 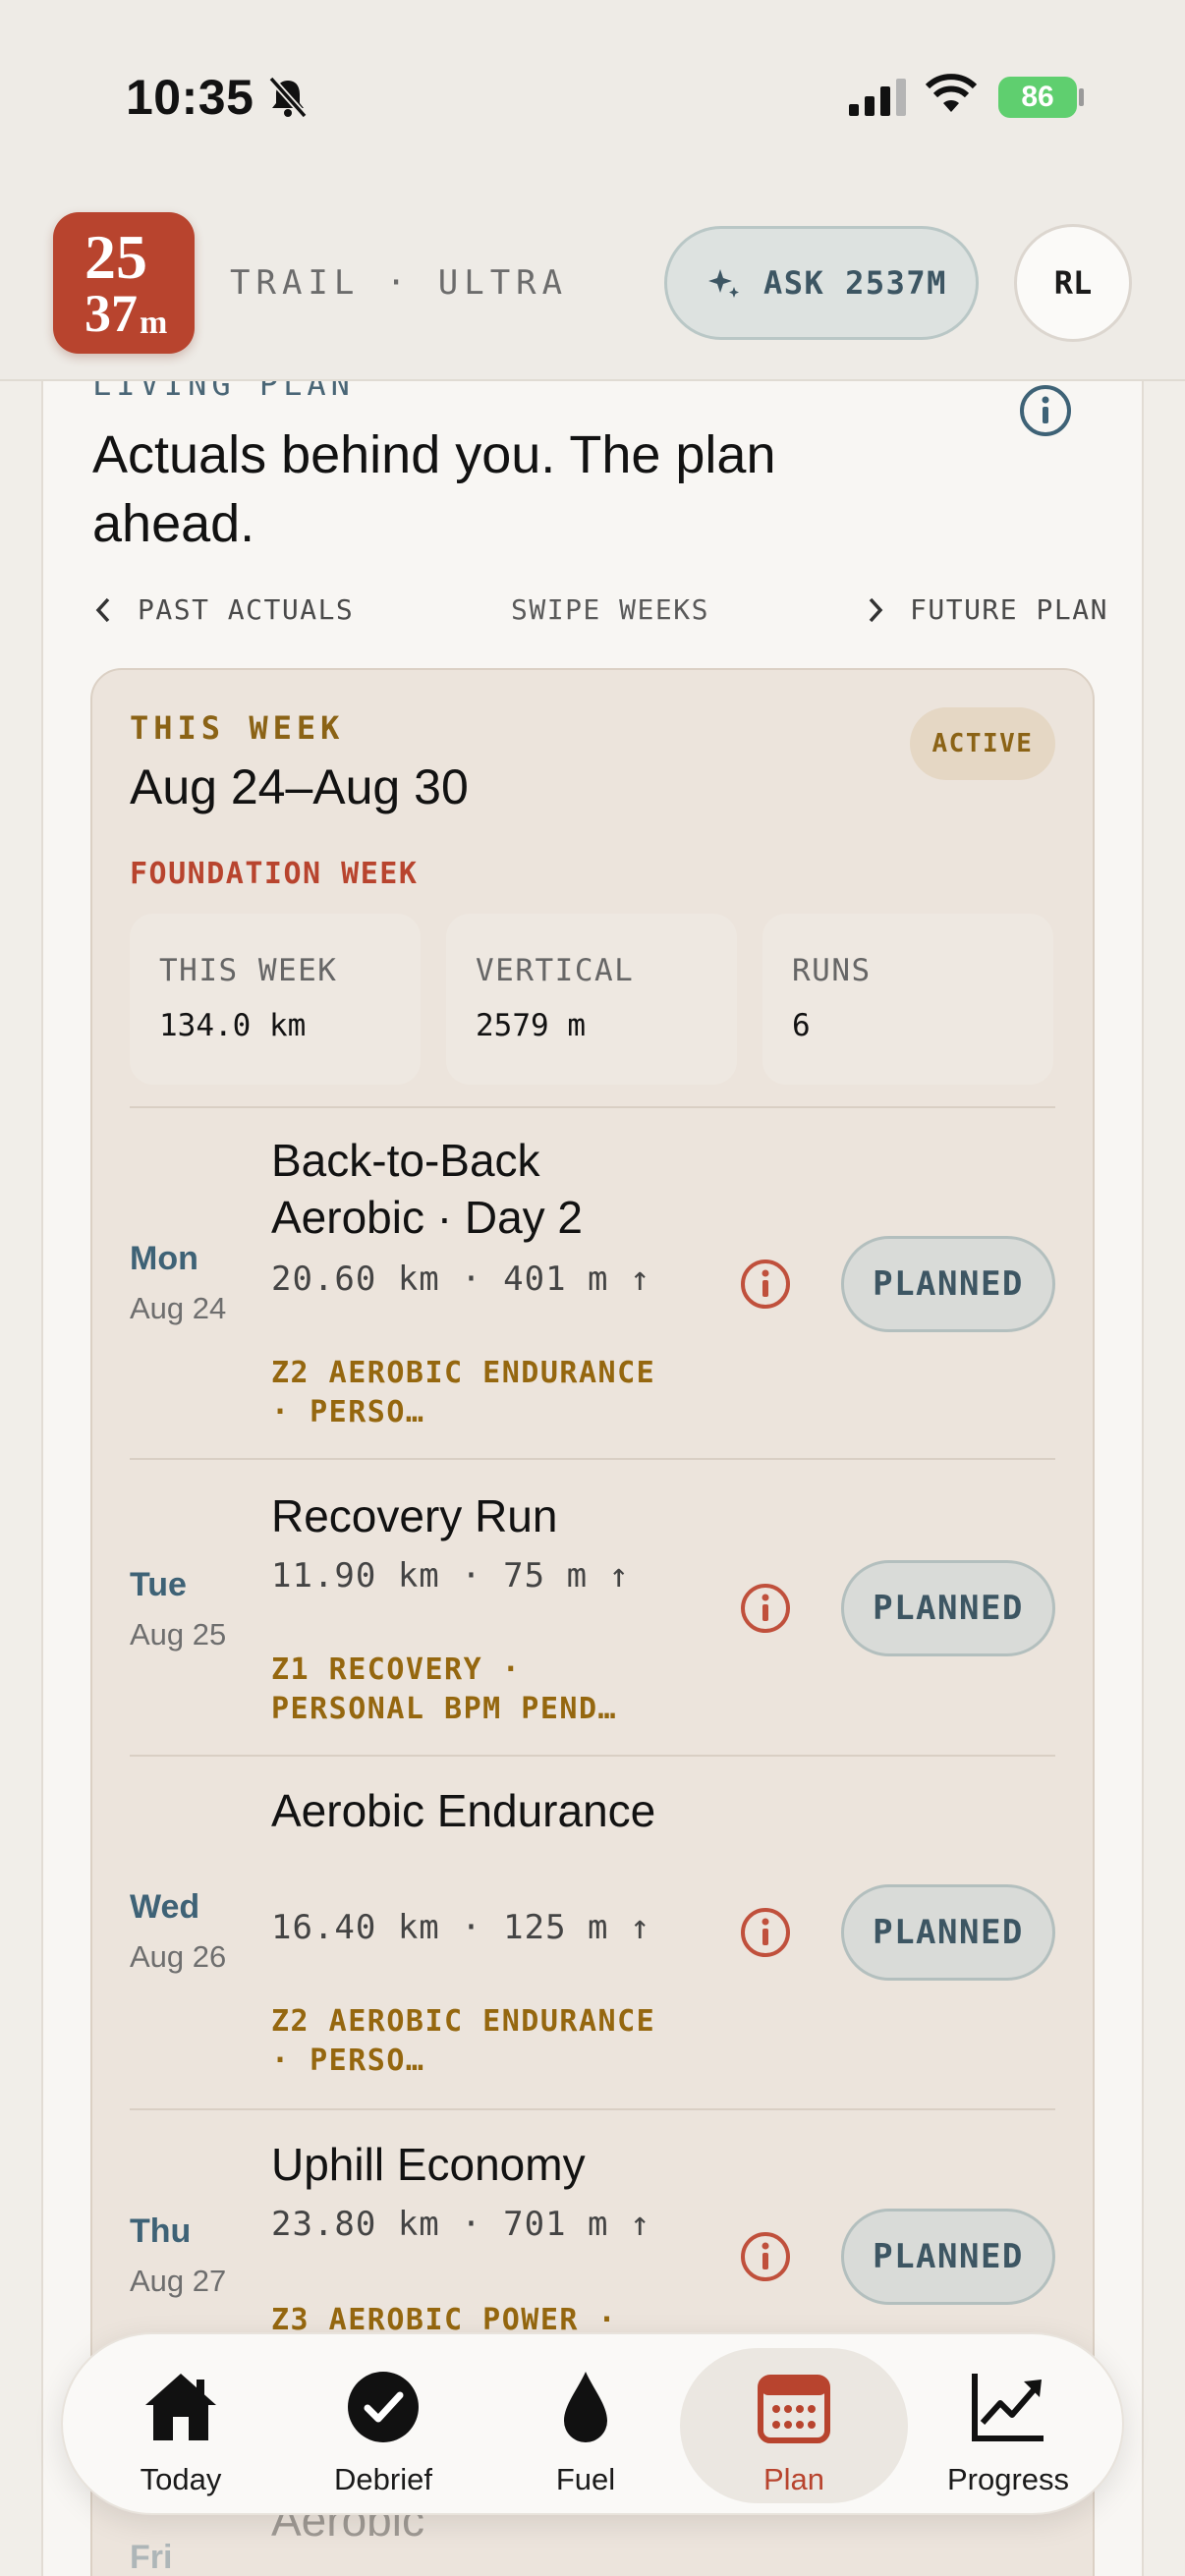 What do you see at coordinates (165, 1907) in the screenshot?
I see `session-day: Wed` at bounding box center [165, 1907].